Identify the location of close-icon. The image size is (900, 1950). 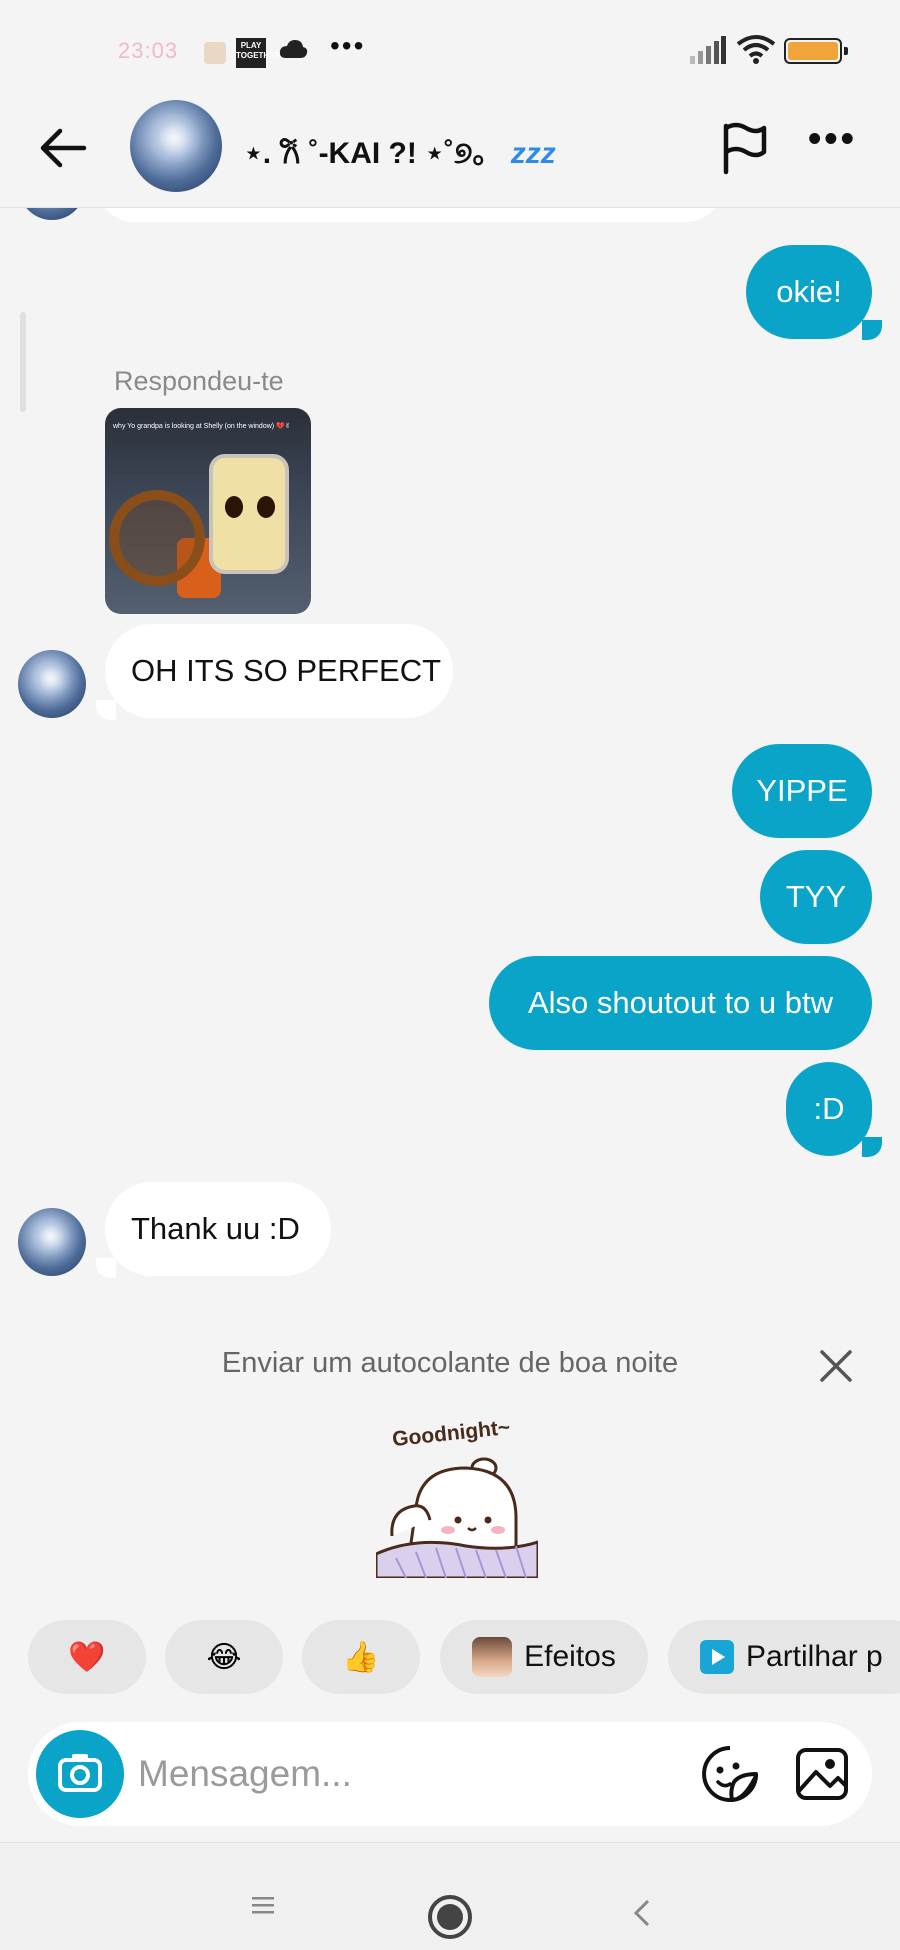
(836, 1366).